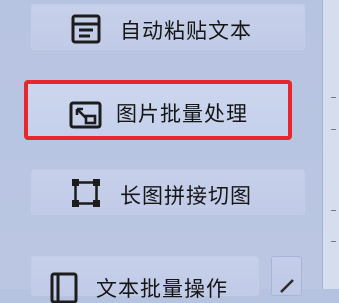 The width and height of the screenshot is (339, 303). I want to click on sidebar-item-long-image-stitch: 长图拼接切图, so click(168, 192).